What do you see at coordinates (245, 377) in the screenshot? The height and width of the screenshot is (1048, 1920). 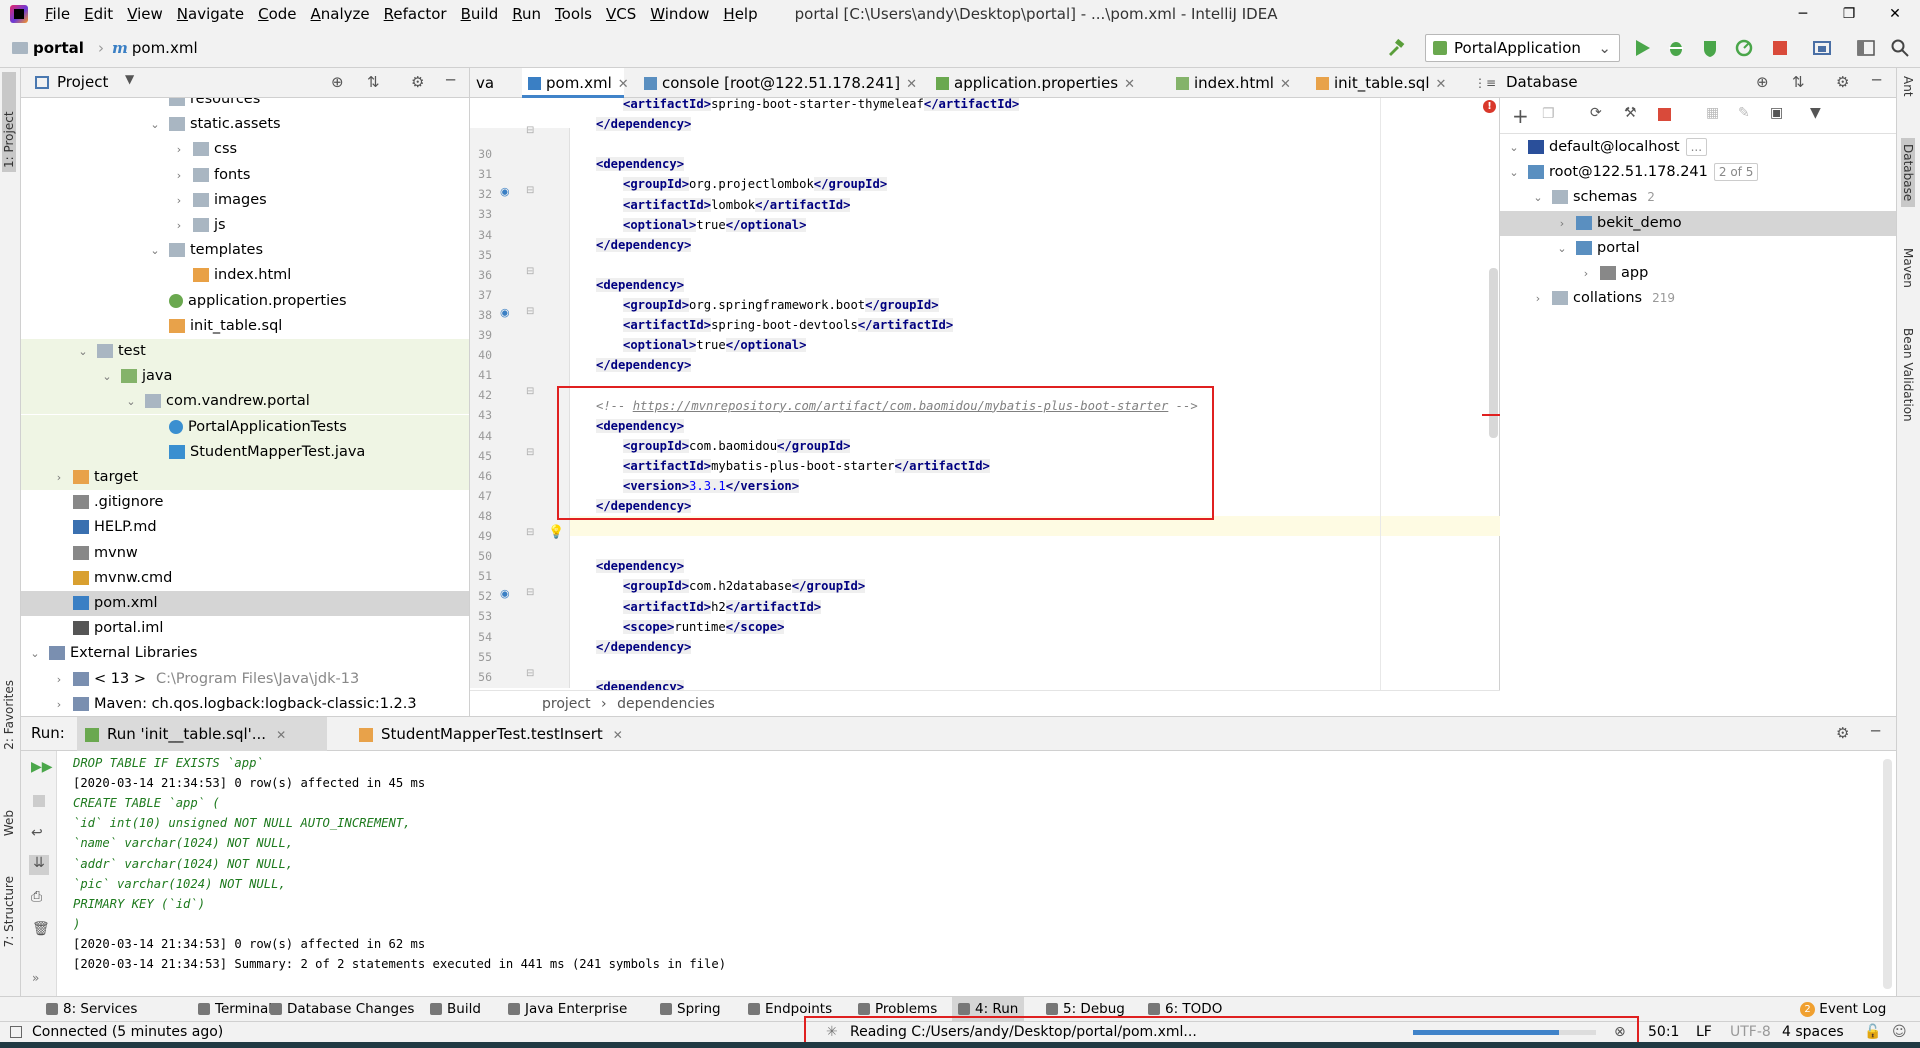 I see `tree-item: ⌄ java` at bounding box center [245, 377].